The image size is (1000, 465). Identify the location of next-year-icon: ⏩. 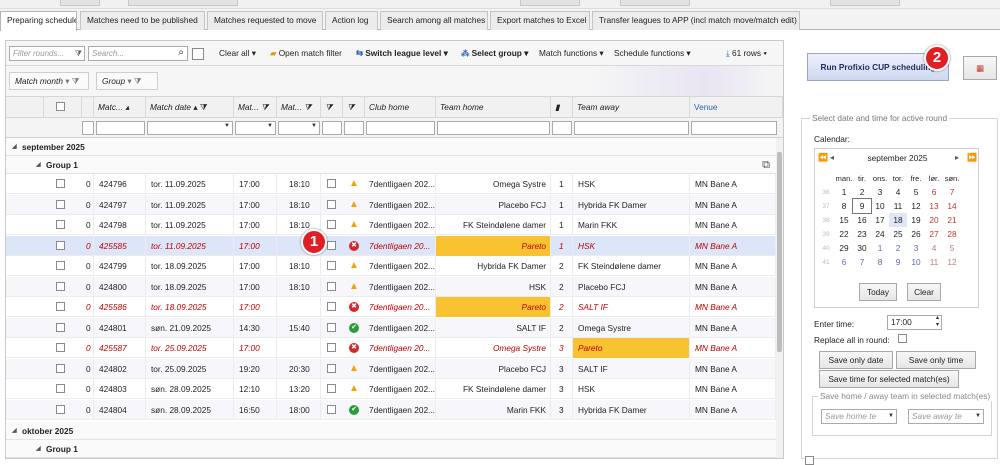
(972, 157).